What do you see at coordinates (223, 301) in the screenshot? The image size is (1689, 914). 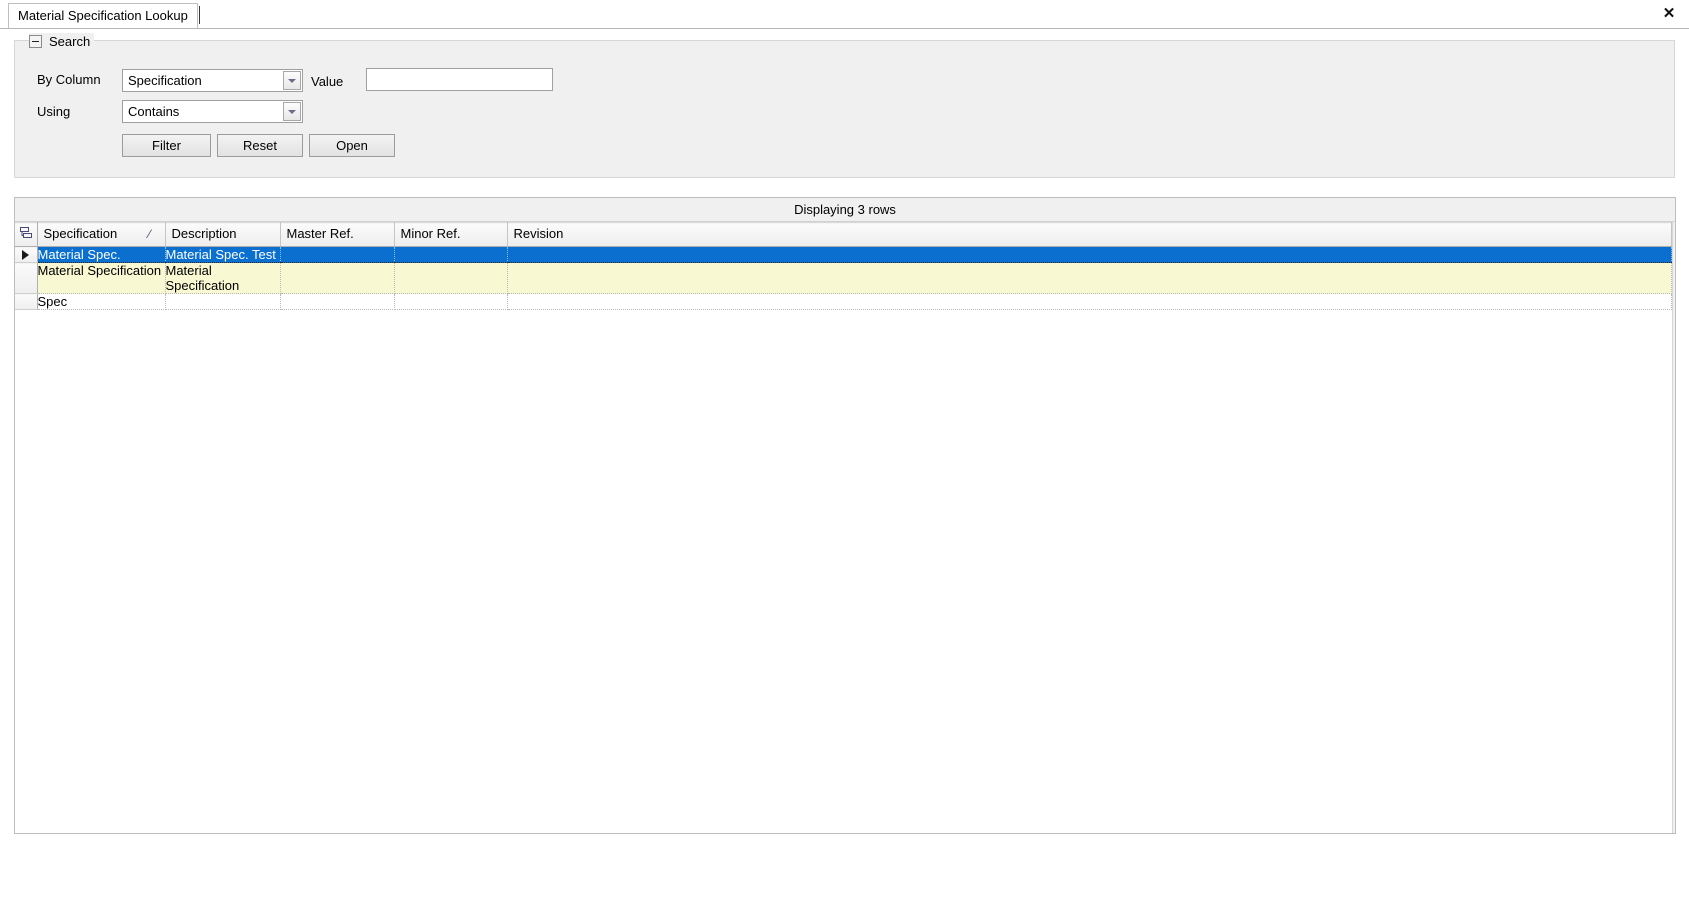 I see `cell-description` at bounding box center [223, 301].